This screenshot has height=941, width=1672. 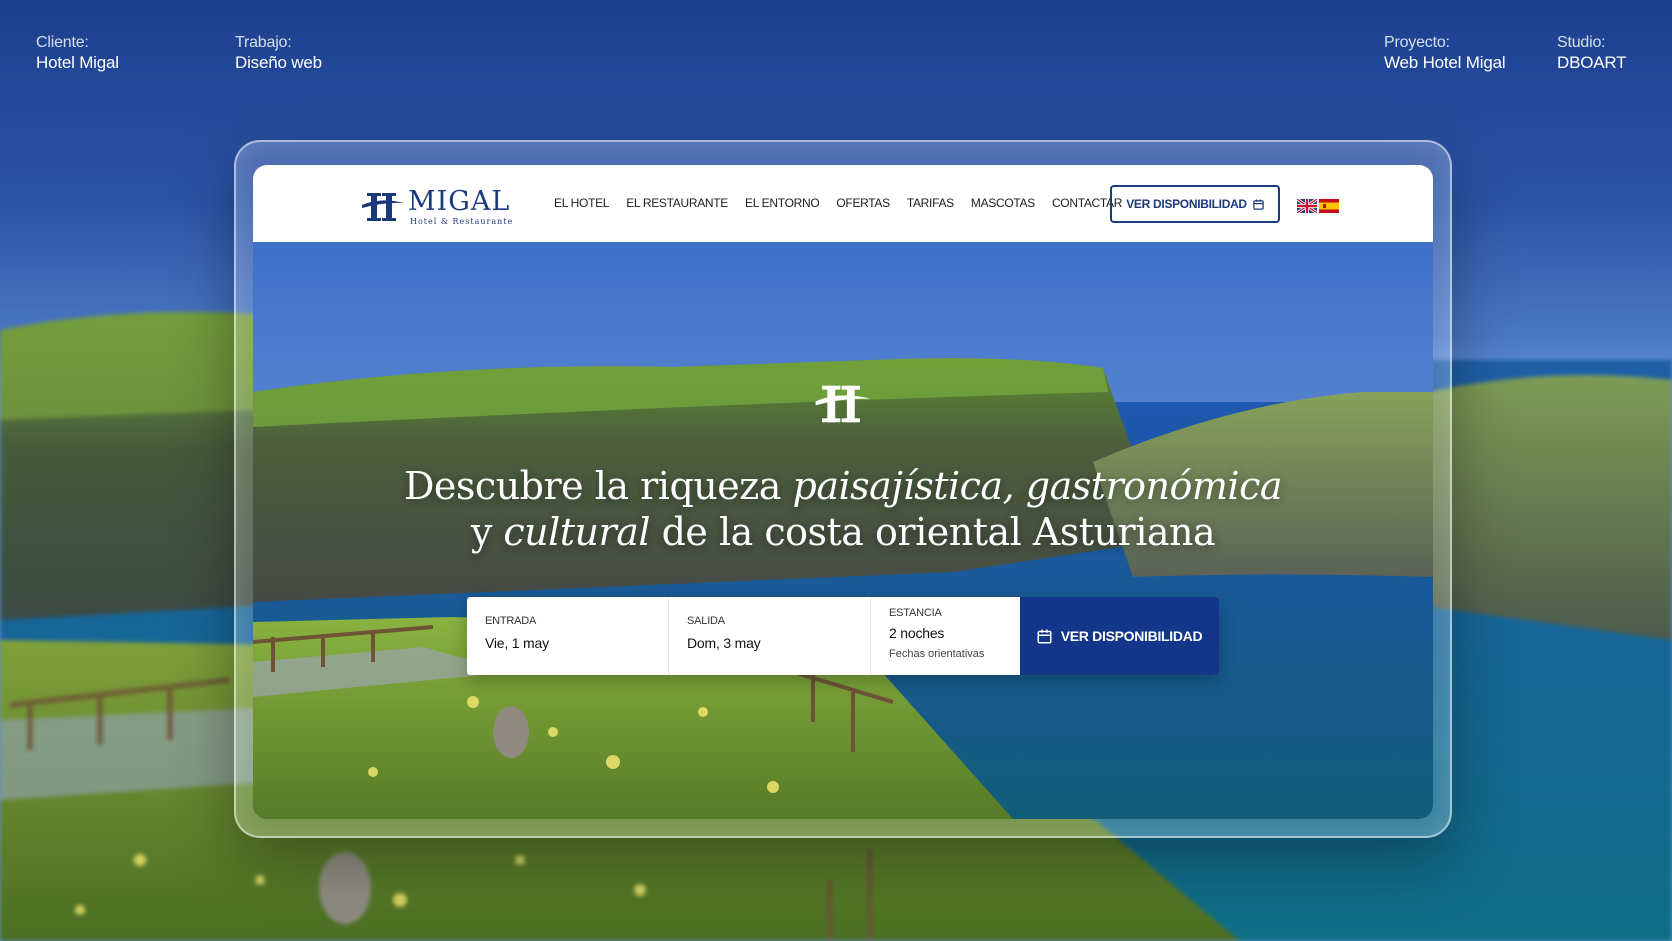 What do you see at coordinates (937, 654) in the screenshot?
I see `stay-note: Fechas orientativas` at bounding box center [937, 654].